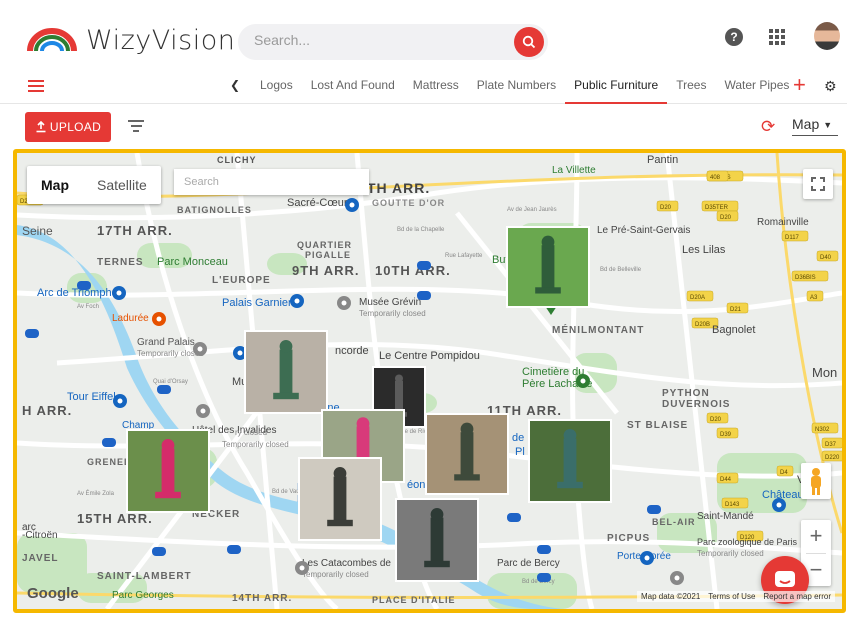  Describe the element at coordinates (96, 493) in the screenshot. I see `map-label: Av Émile Zola` at that location.